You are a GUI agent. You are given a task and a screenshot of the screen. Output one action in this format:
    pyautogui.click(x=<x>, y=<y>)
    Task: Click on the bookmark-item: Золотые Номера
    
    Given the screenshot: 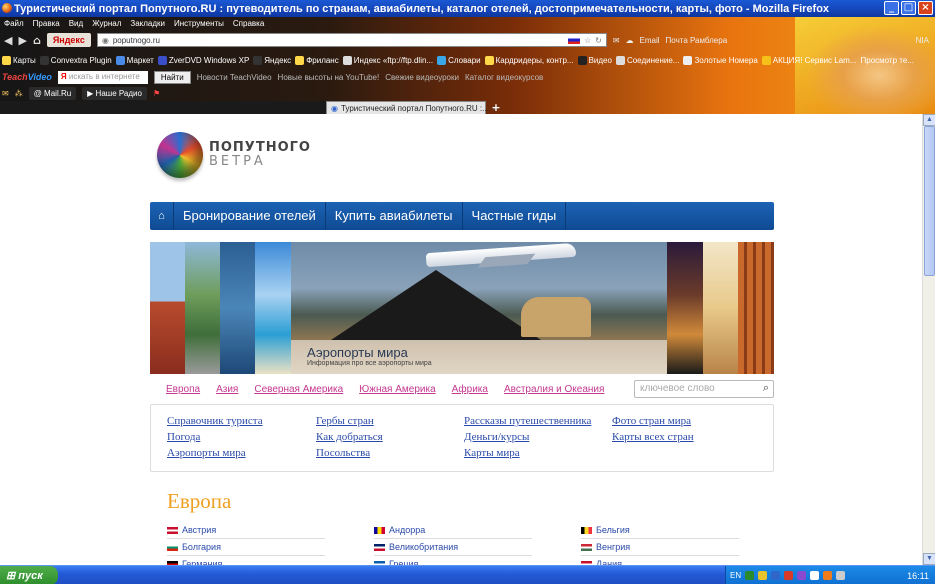 What is the action you would take?
    pyautogui.click(x=720, y=60)
    